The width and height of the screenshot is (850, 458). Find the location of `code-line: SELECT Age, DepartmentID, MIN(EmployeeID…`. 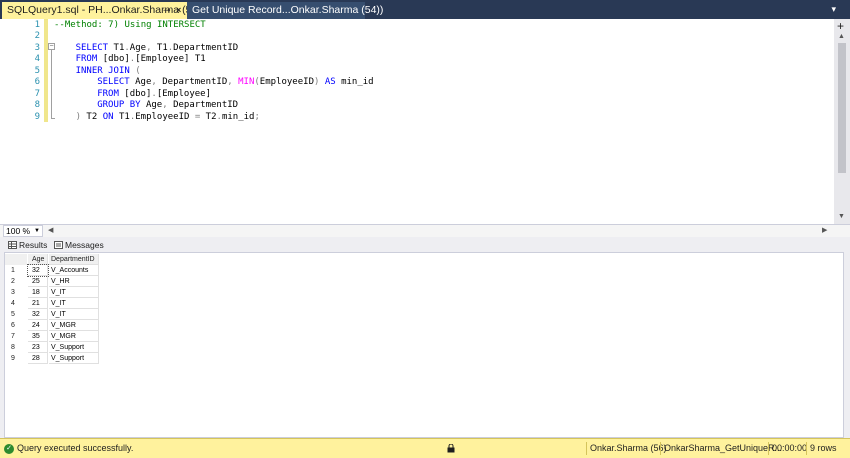

code-line: SELECT Age, DepartmentID, MIN(EmployeeID… is located at coordinates (235, 83).